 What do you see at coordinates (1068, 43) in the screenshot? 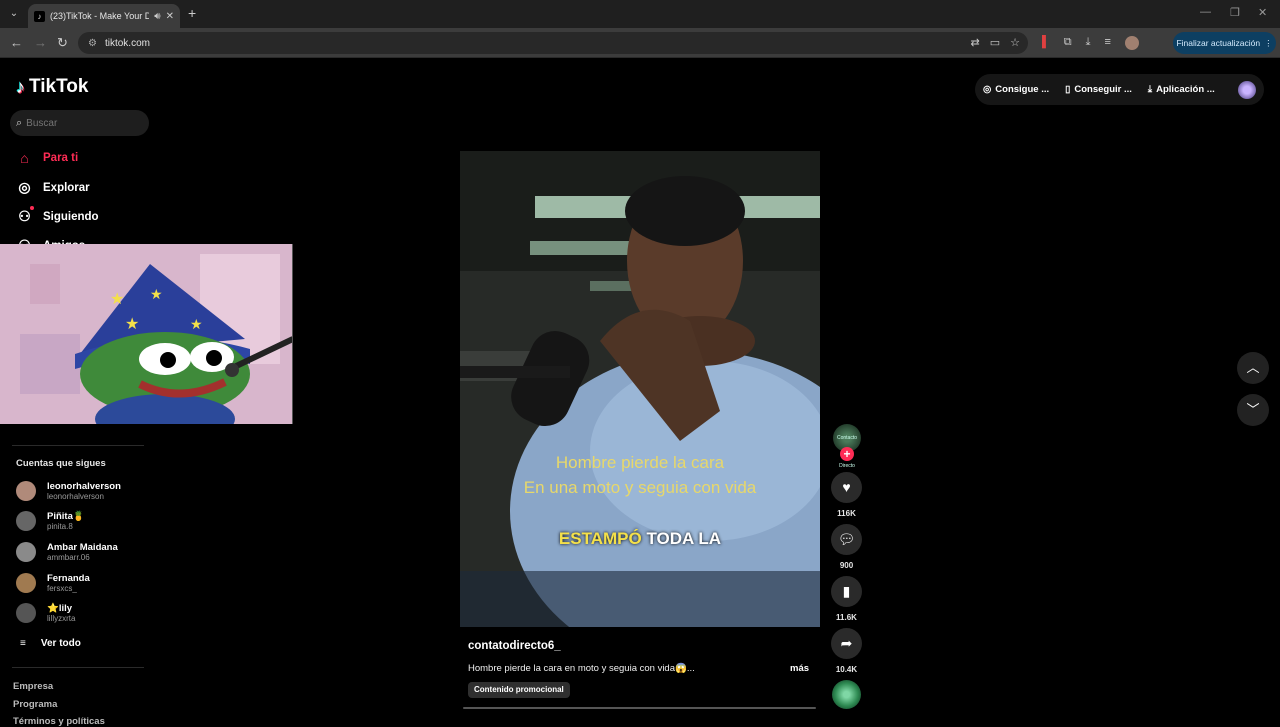
I see `extensions-icon: ⧉` at bounding box center [1068, 43].